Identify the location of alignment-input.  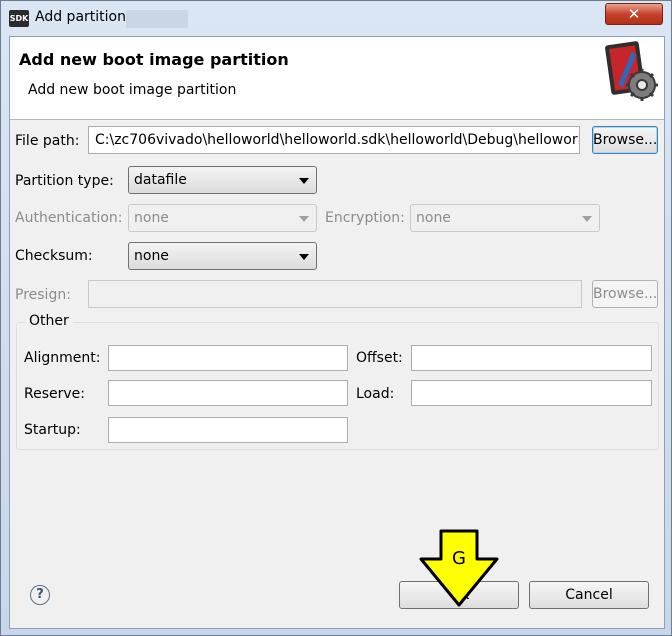
(228, 358).